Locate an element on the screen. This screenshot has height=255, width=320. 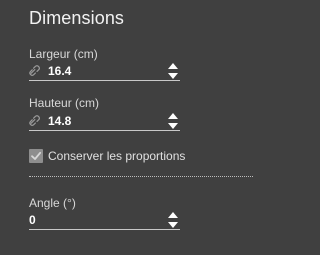
width-field: 16.4 is located at coordinates (104, 71).